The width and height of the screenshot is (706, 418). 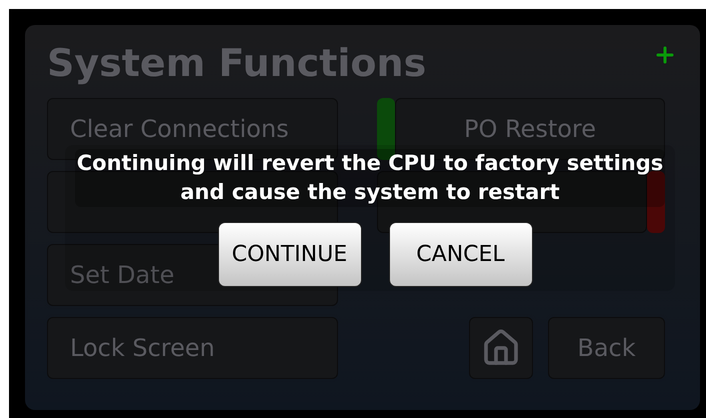 I want to click on home-button, so click(x=501, y=348).